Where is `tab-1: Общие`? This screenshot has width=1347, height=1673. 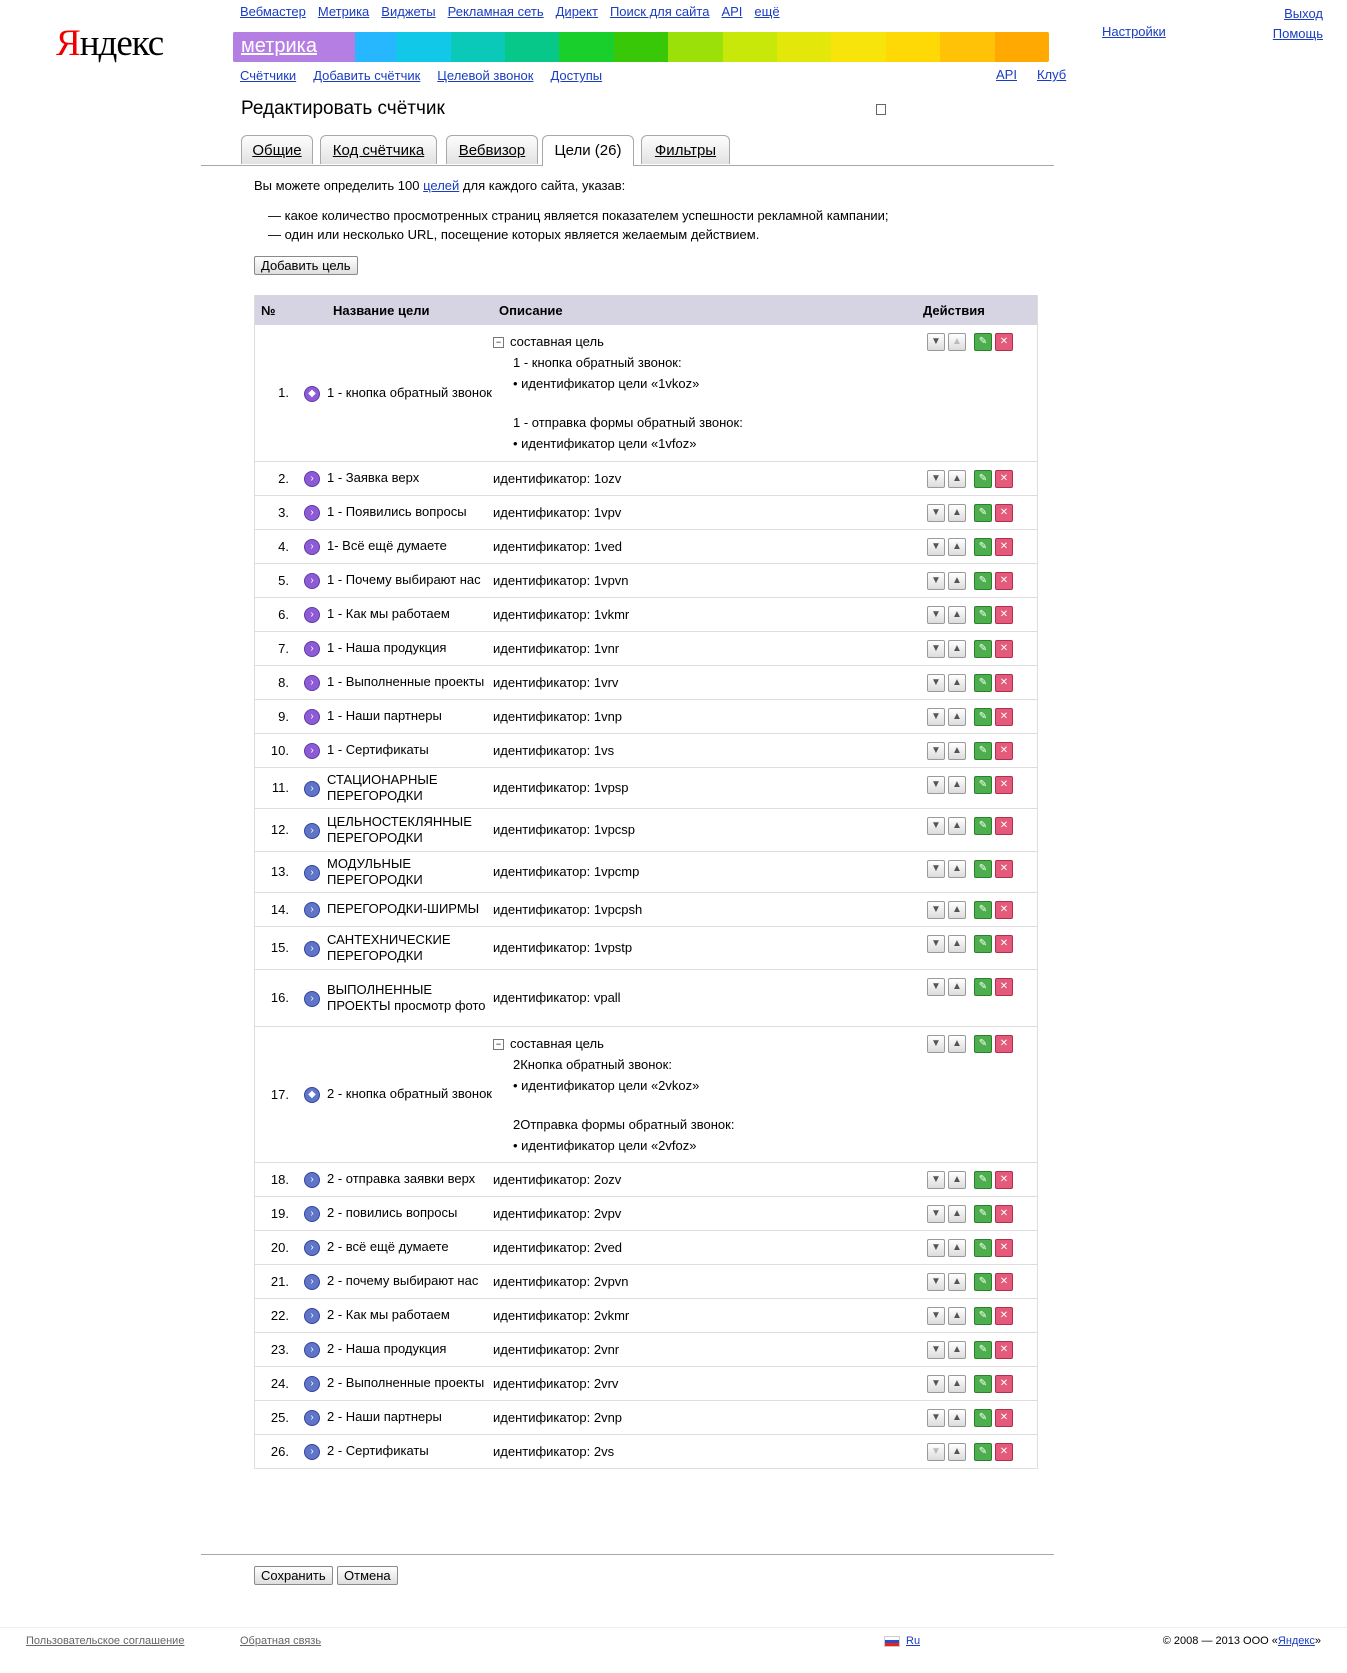
tab-1: Общие is located at coordinates (277, 149).